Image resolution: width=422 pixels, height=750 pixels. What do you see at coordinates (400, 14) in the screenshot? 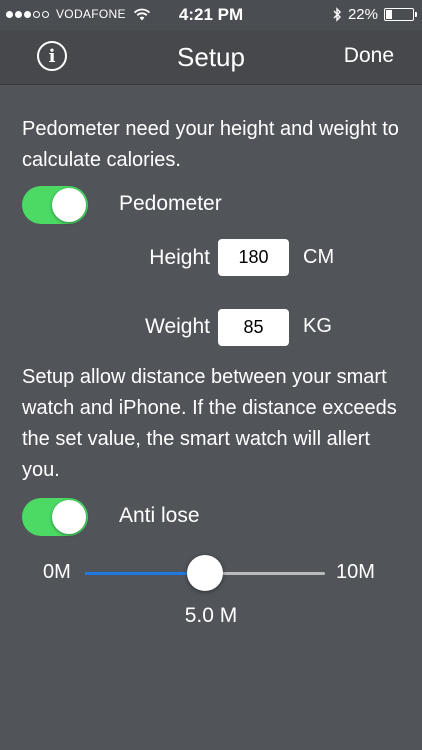
I see `battery-icon` at bounding box center [400, 14].